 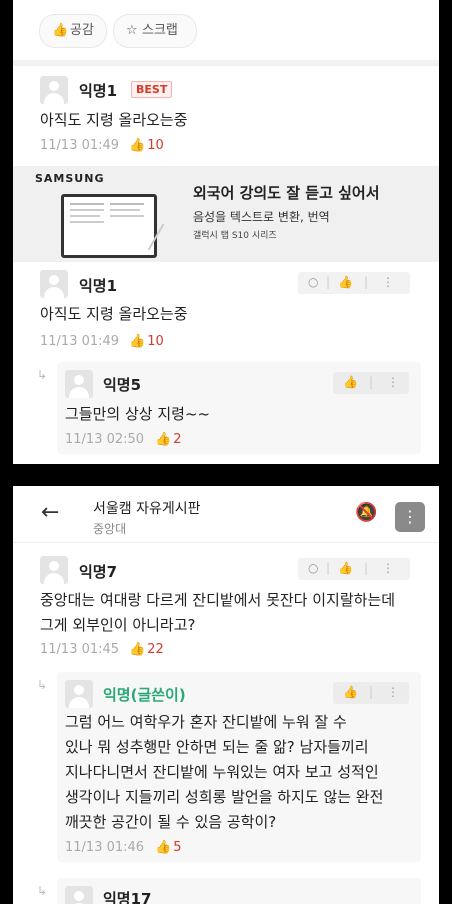 What do you see at coordinates (155, 649) in the screenshot?
I see `like-count-value: 22` at bounding box center [155, 649].